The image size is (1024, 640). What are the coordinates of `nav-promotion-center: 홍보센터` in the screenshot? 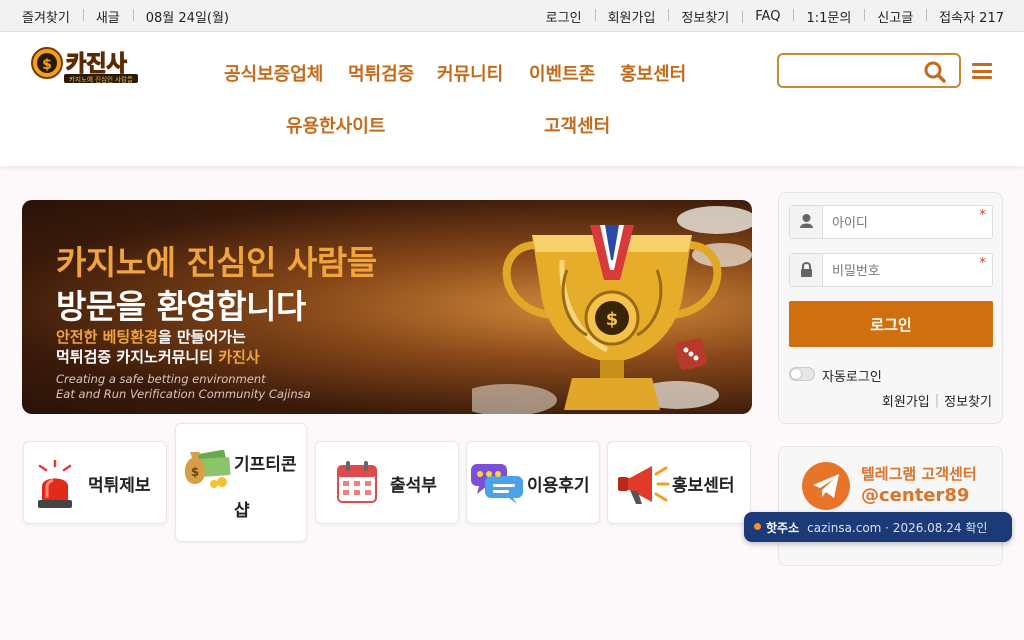 It's located at (653, 73).